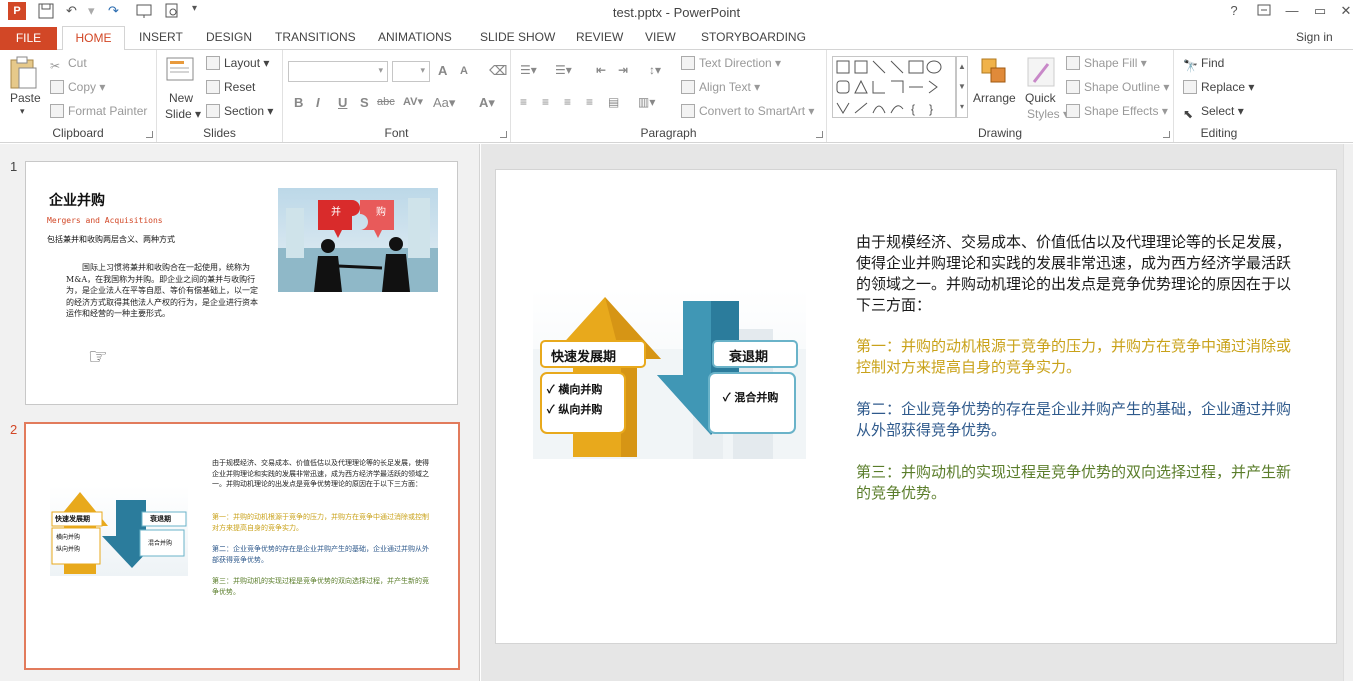 This screenshot has width=1353, height=681. Describe the element at coordinates (1106, 63) in the screenshot. I see `shape-fill-button: Shape Fill ▾` at that location.